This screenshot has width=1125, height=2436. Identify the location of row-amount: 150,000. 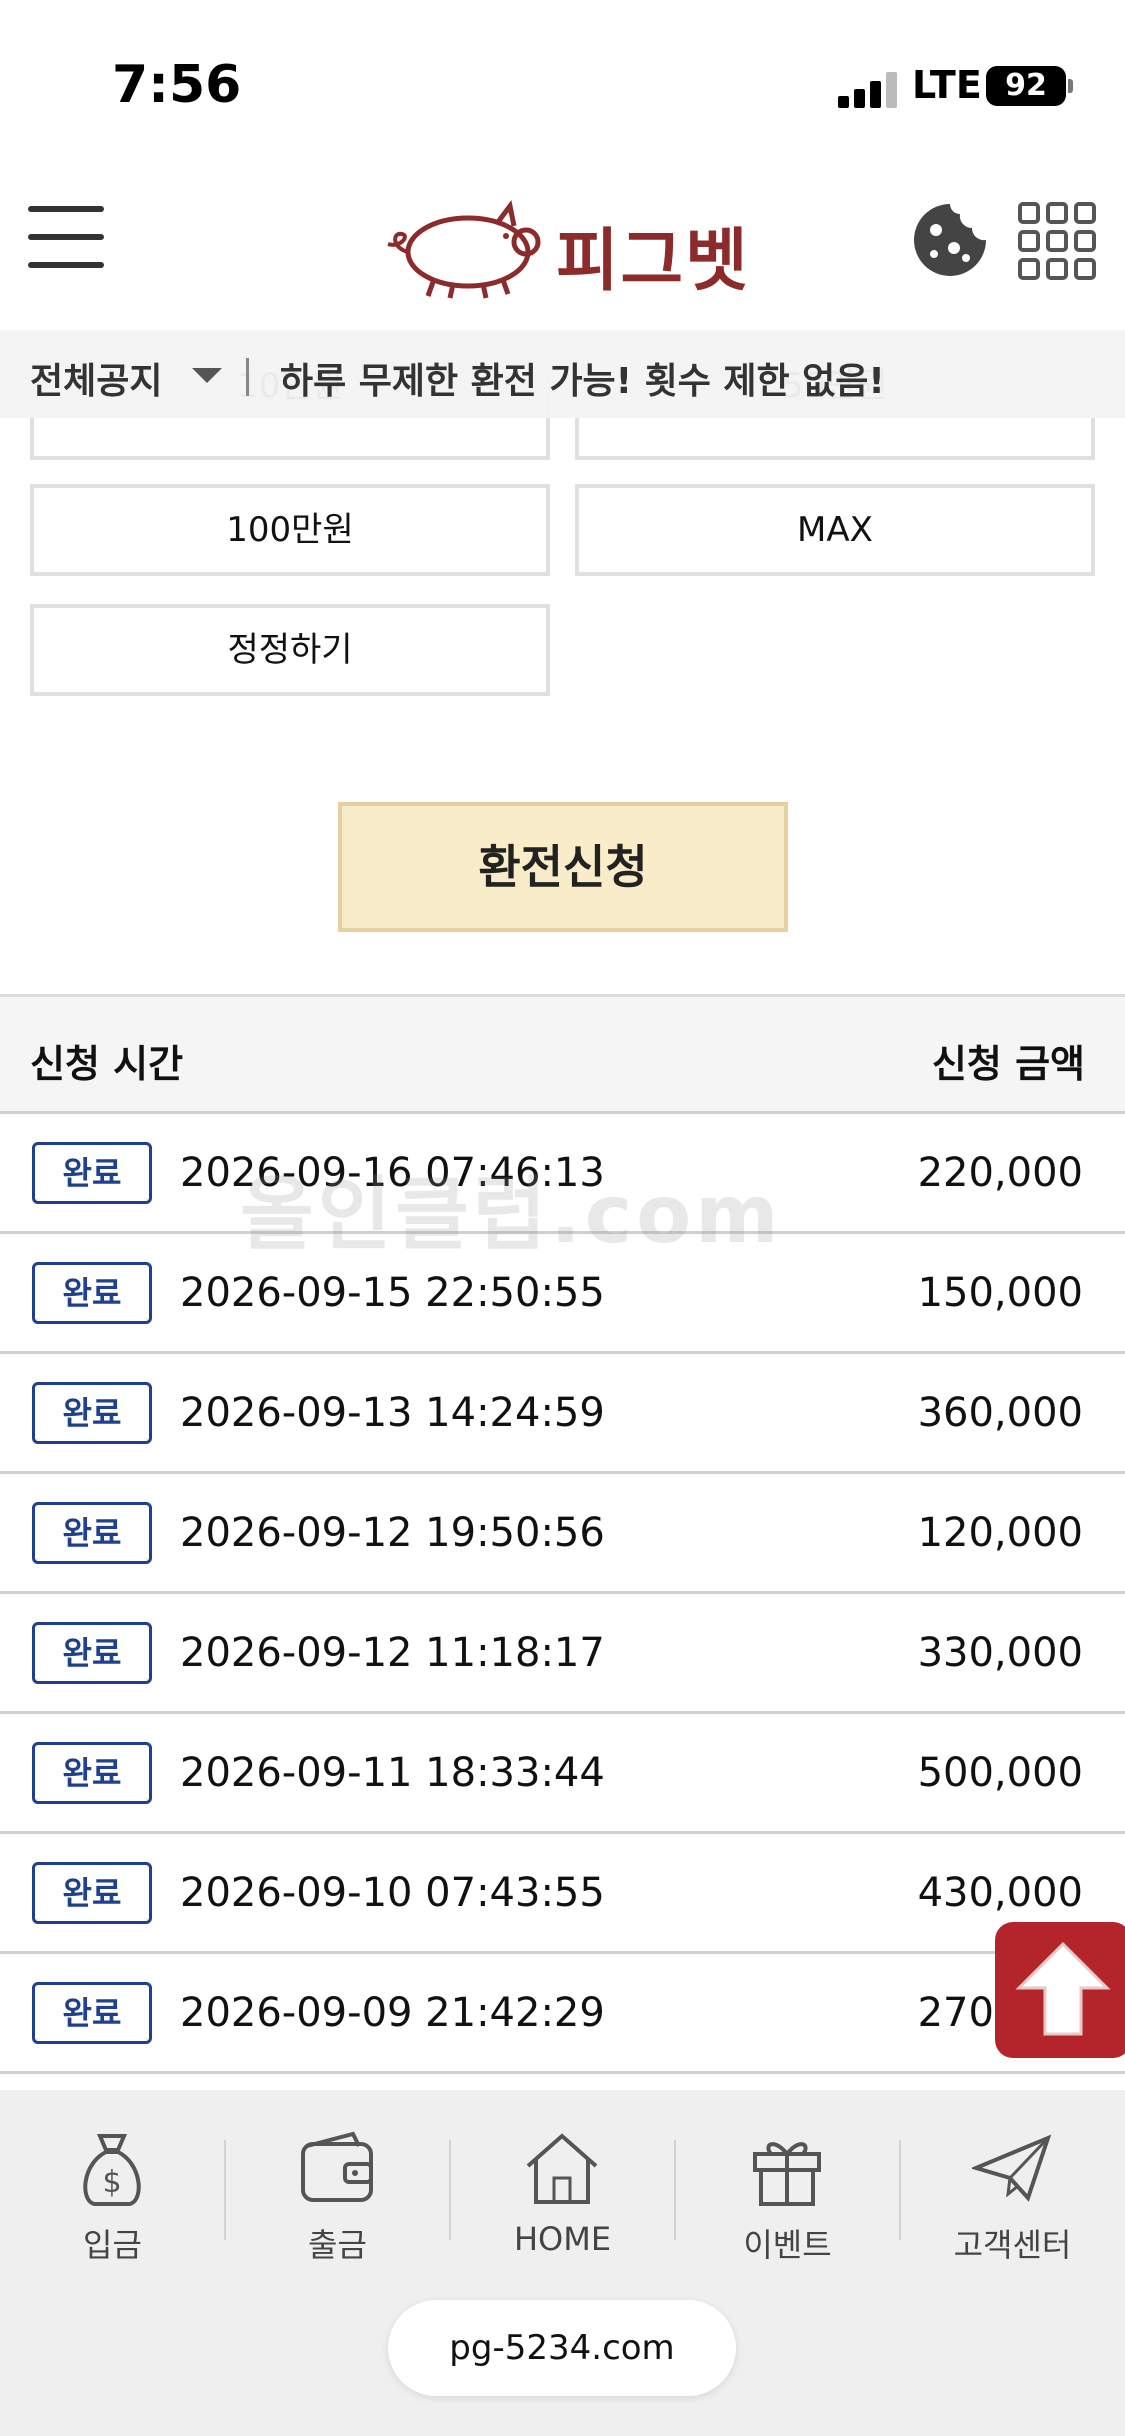
(1000, 1293).